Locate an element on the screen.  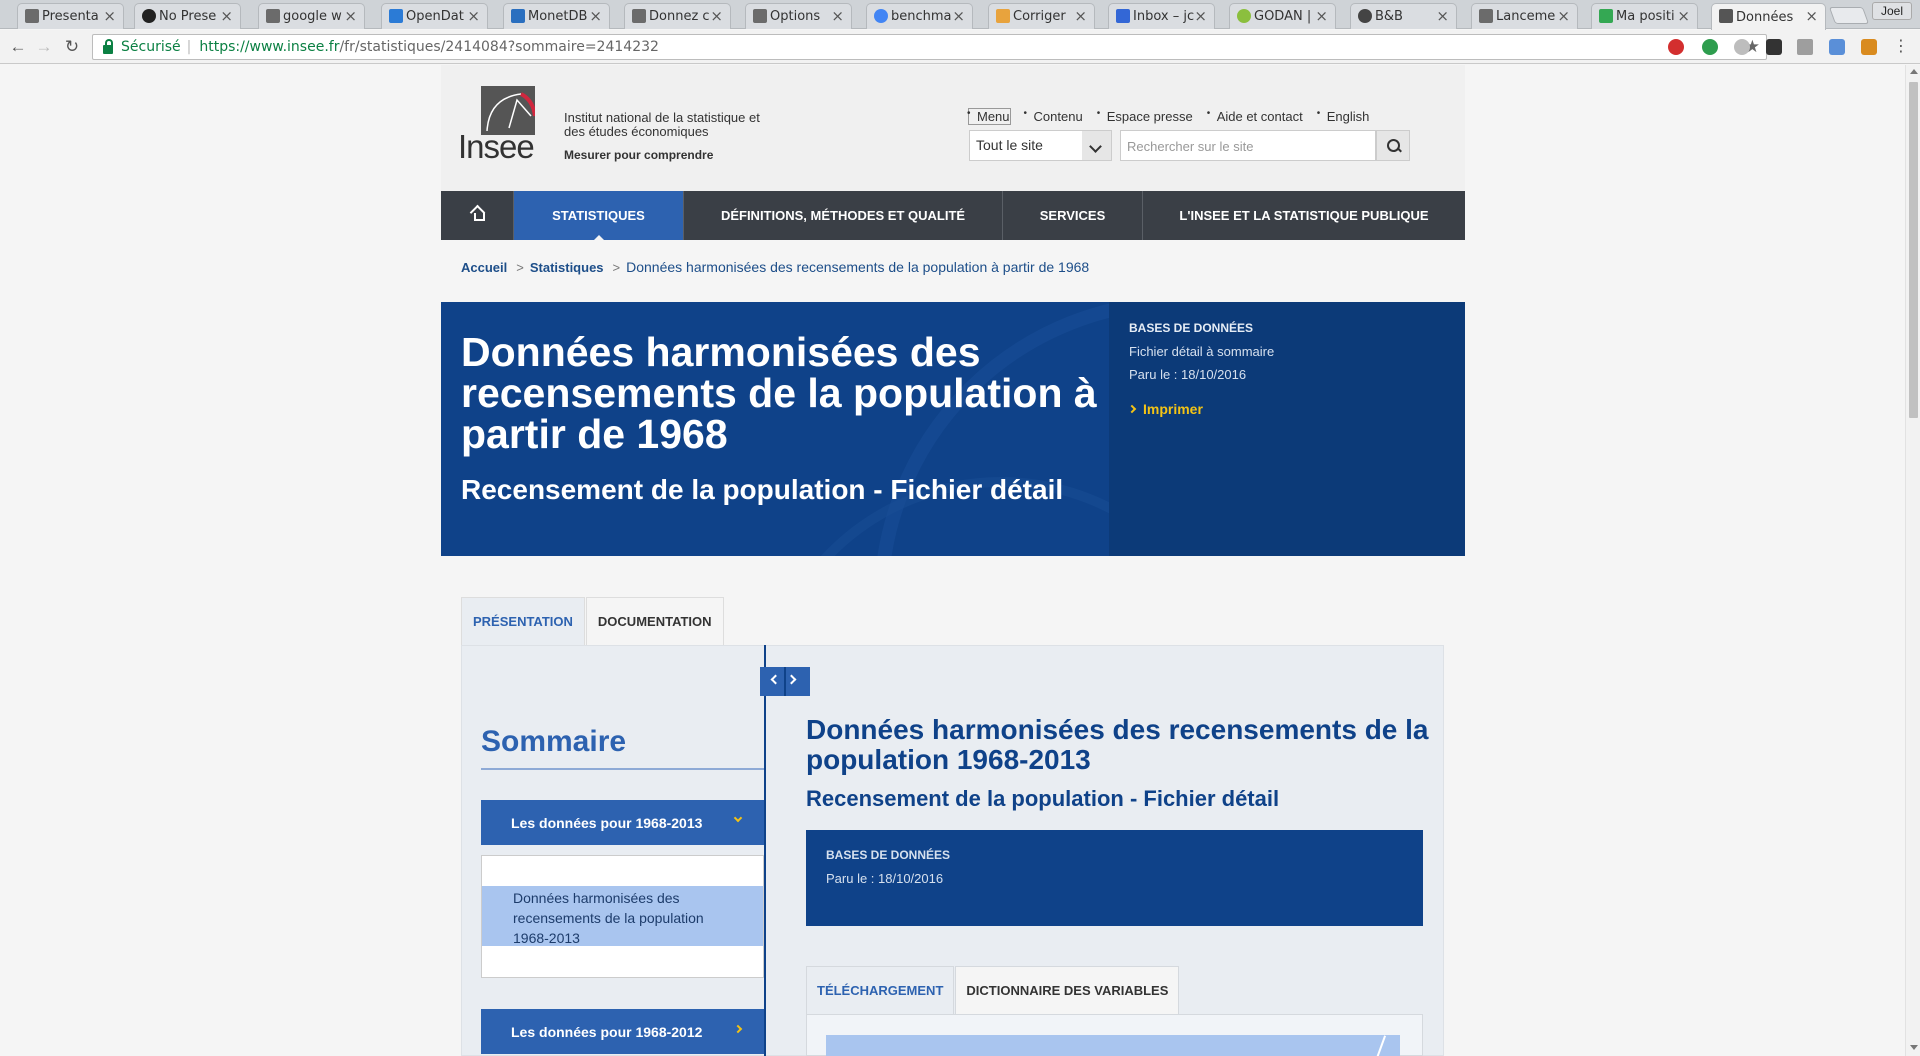
search-input: Rechercher sur le site is located at coordinates (1248, 145).